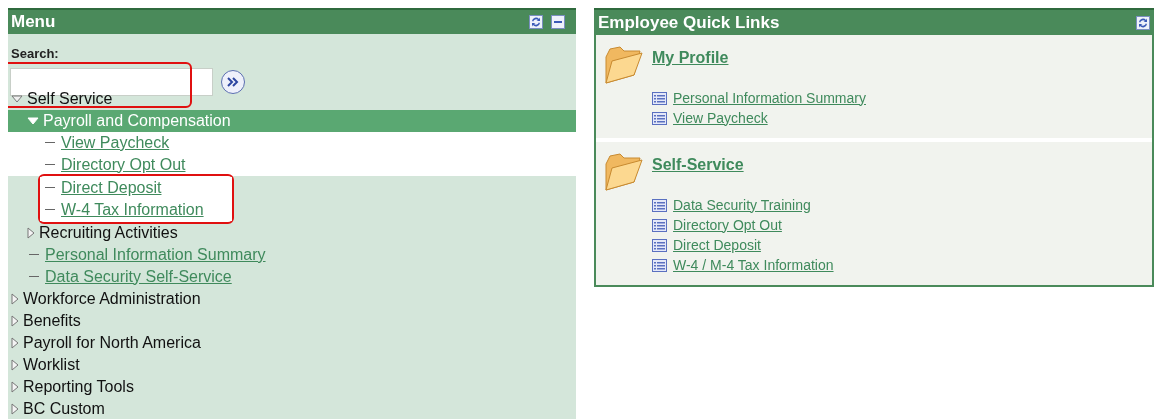  Describe the element at coordinates (112, 298) in the screenshot. I see `tree-item: Workforce Administration` at that location.